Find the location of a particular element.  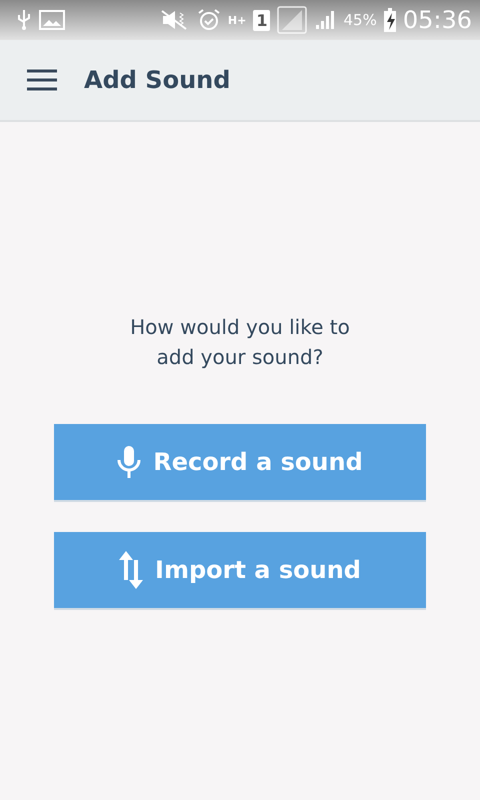

record-button: Record a sound is located at coordinates (240, 463).